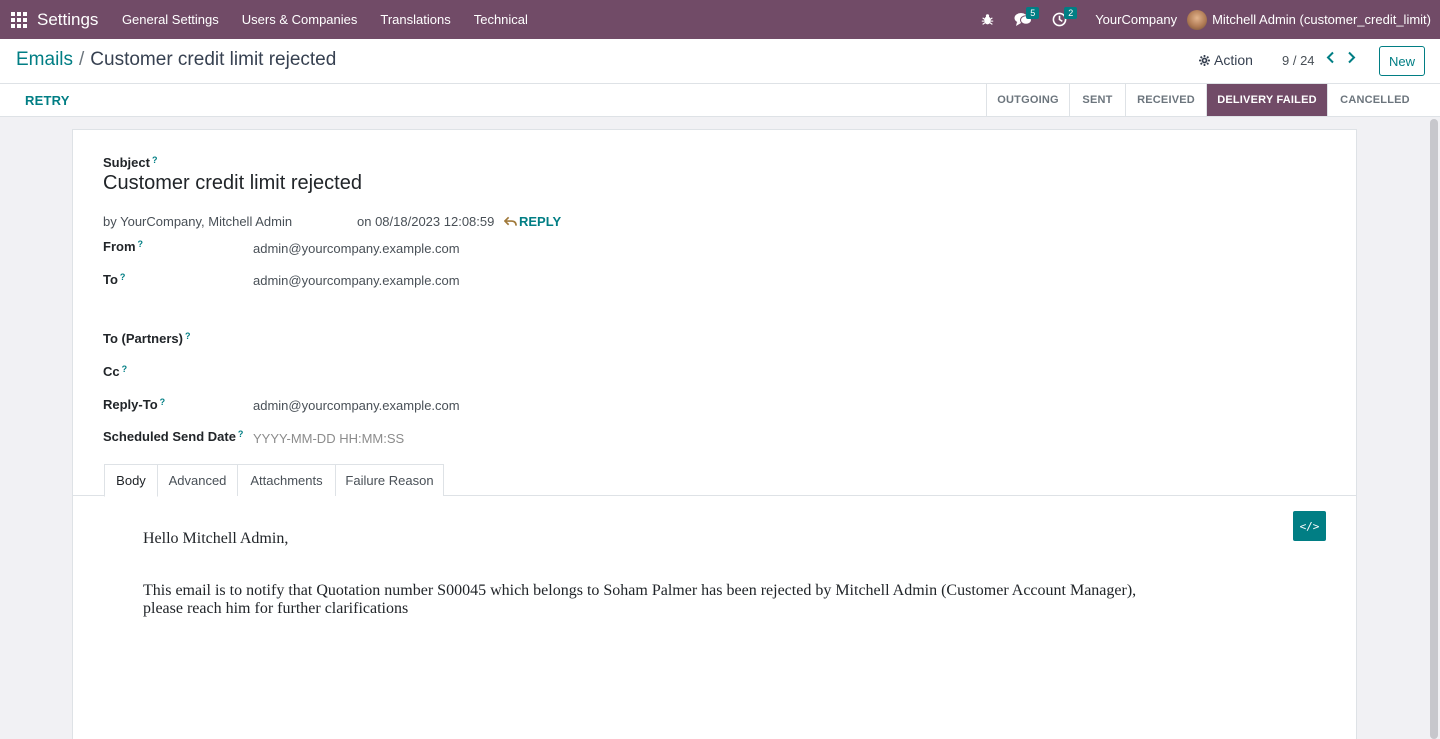 This screenshot has width=1440, height=739. I want to click on notebook-tabs: Body Advanced Attachments Failure Reason, so click(714, 480).